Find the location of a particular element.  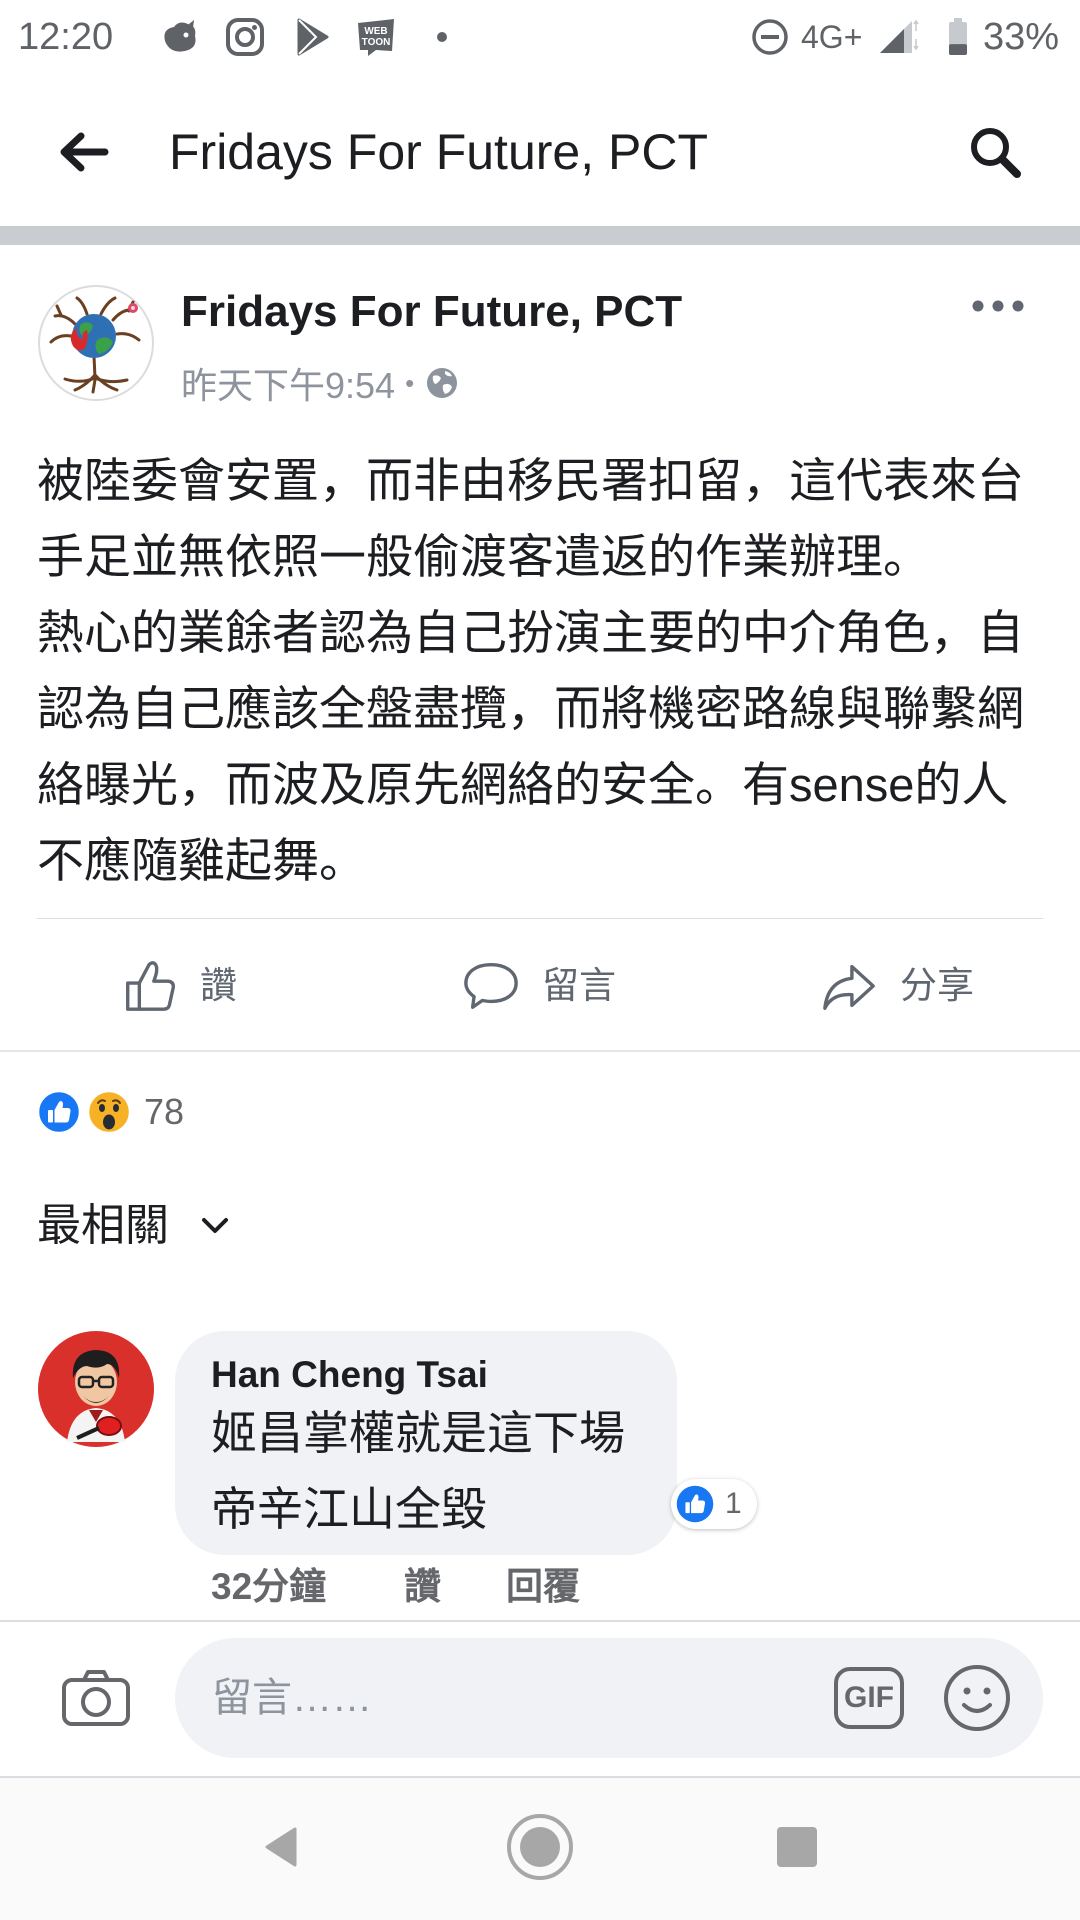

network-type: 4G+ is located at coordinates (832, 37).